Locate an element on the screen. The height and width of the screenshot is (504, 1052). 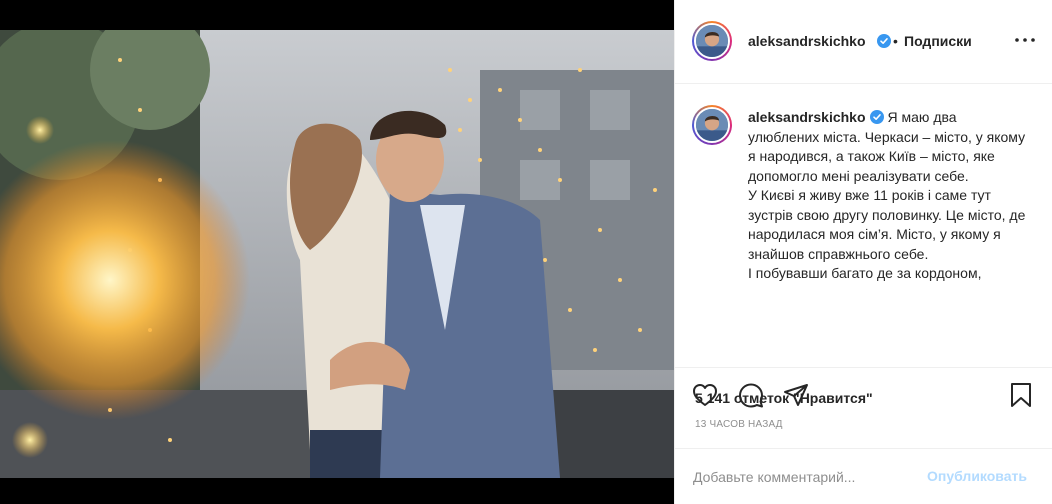
caption-username: aleksandrskichko is located at coordinates (807, 117).